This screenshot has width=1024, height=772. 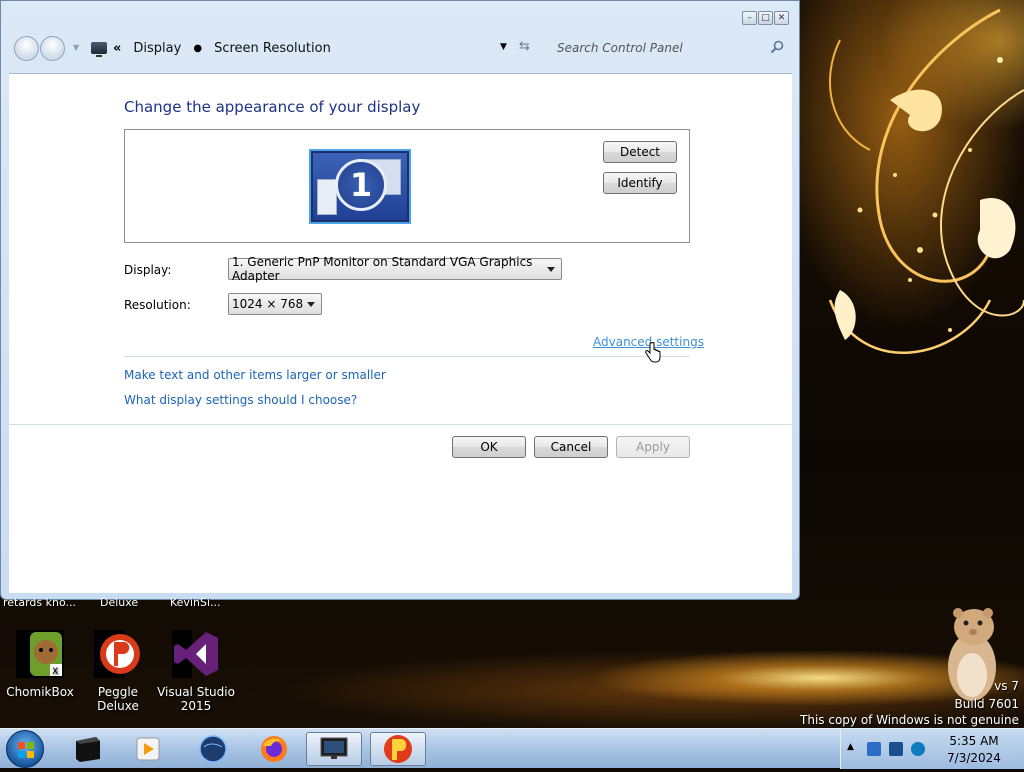 I want to click on show-hidden-icons-icon: ▲, so click(x=850, y=747).